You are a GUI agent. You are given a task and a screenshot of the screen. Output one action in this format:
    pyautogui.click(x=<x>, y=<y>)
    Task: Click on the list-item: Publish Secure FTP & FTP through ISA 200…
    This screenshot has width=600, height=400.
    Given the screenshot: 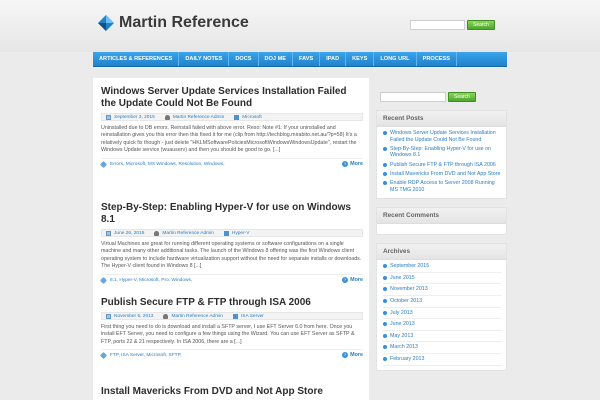 What is the action you would take?
    pyautogui.click(x=442, y=165)
    